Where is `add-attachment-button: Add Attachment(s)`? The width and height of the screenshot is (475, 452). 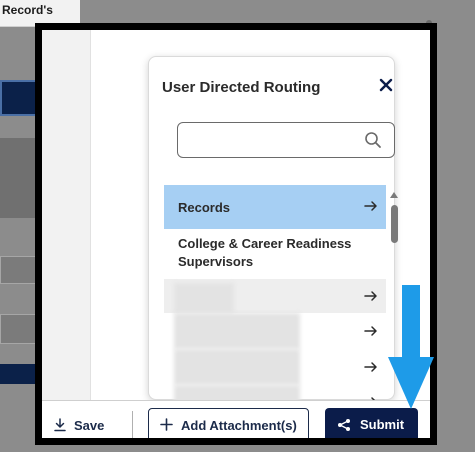
add-attachment-button: Add Attachment(s) is located at coordinates (228, 423).